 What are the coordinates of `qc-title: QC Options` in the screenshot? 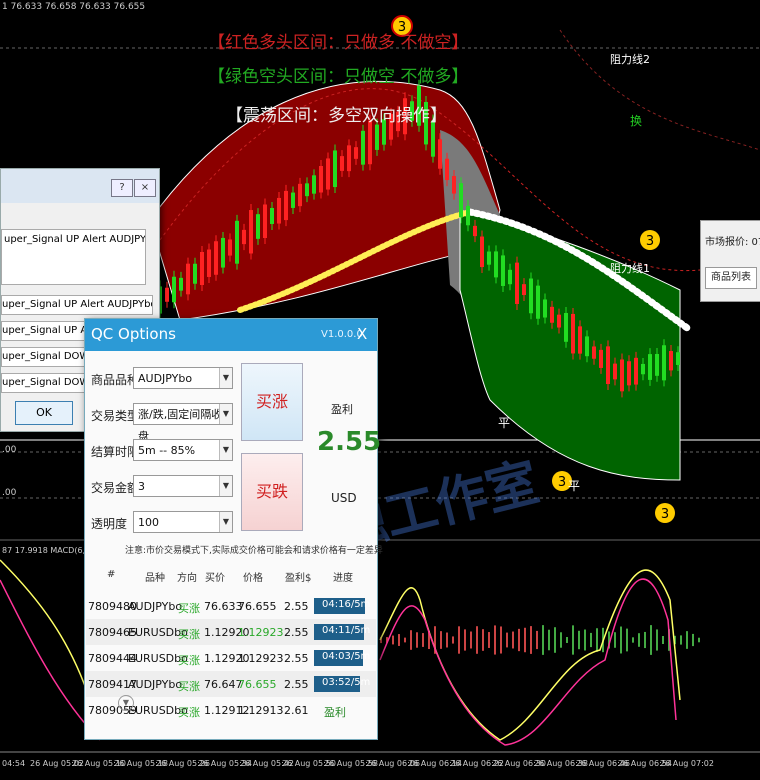 It's located at (133, 334).